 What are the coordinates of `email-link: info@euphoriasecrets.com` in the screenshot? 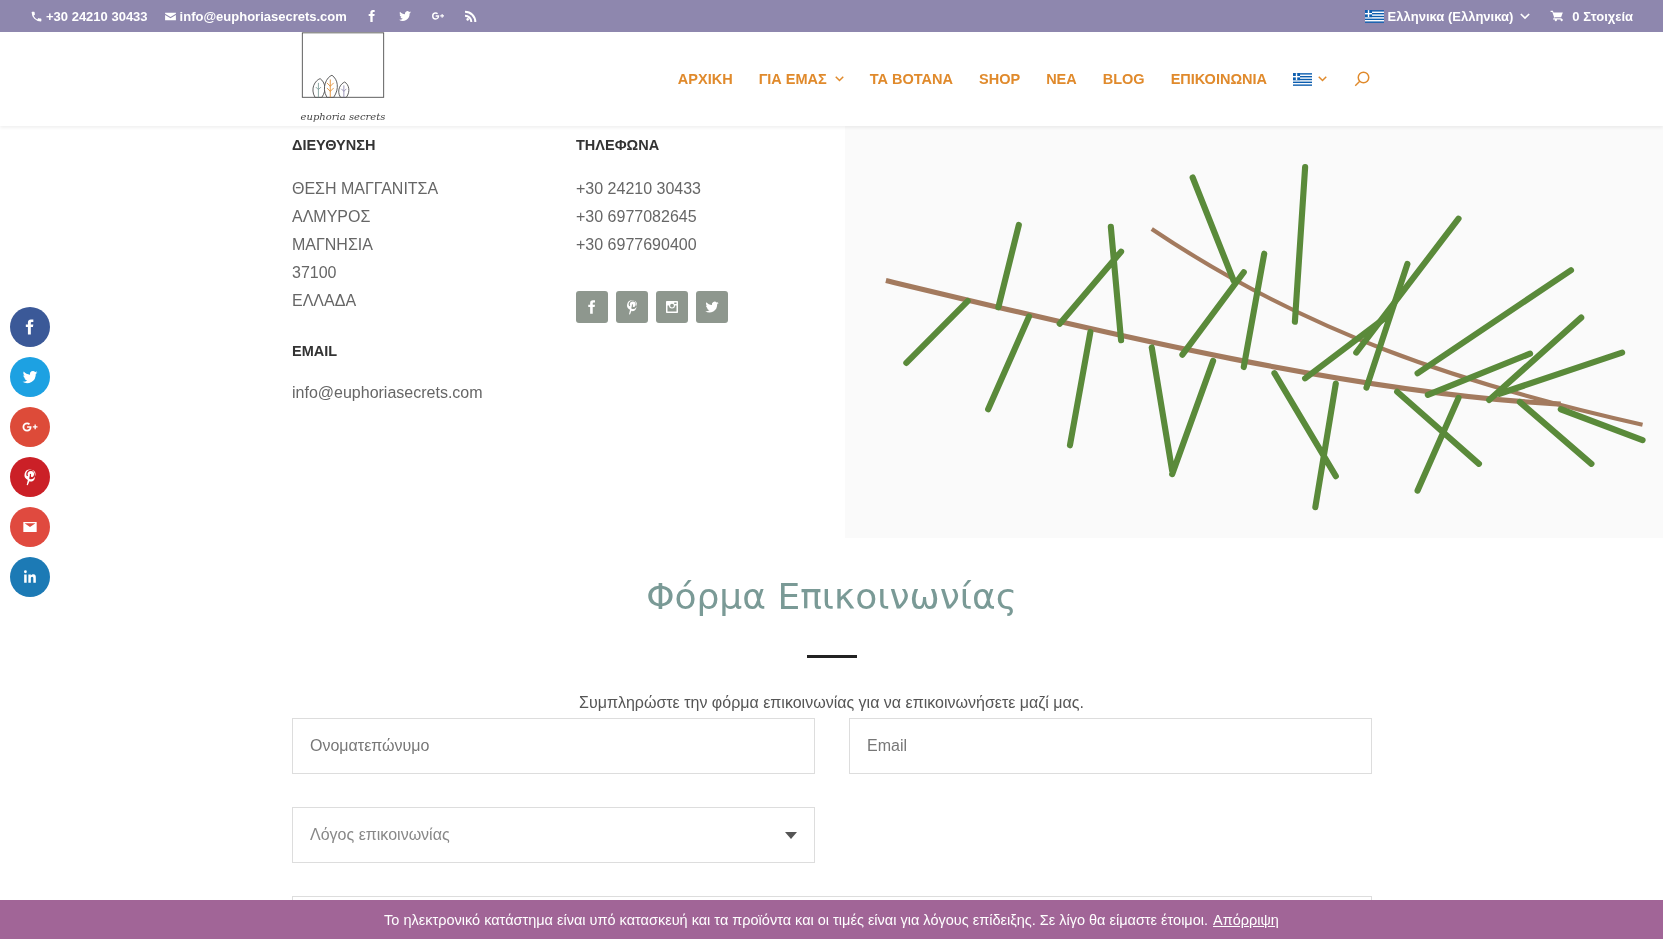 It's located at (263, 16).